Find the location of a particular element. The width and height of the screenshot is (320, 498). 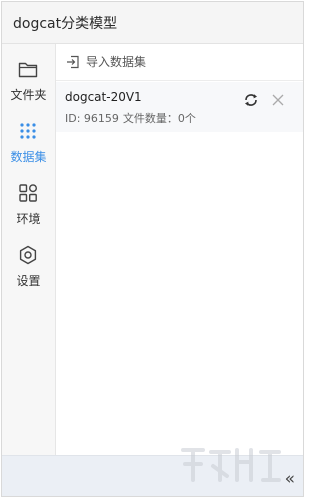

close-icon is located at coordinates (278, 100).